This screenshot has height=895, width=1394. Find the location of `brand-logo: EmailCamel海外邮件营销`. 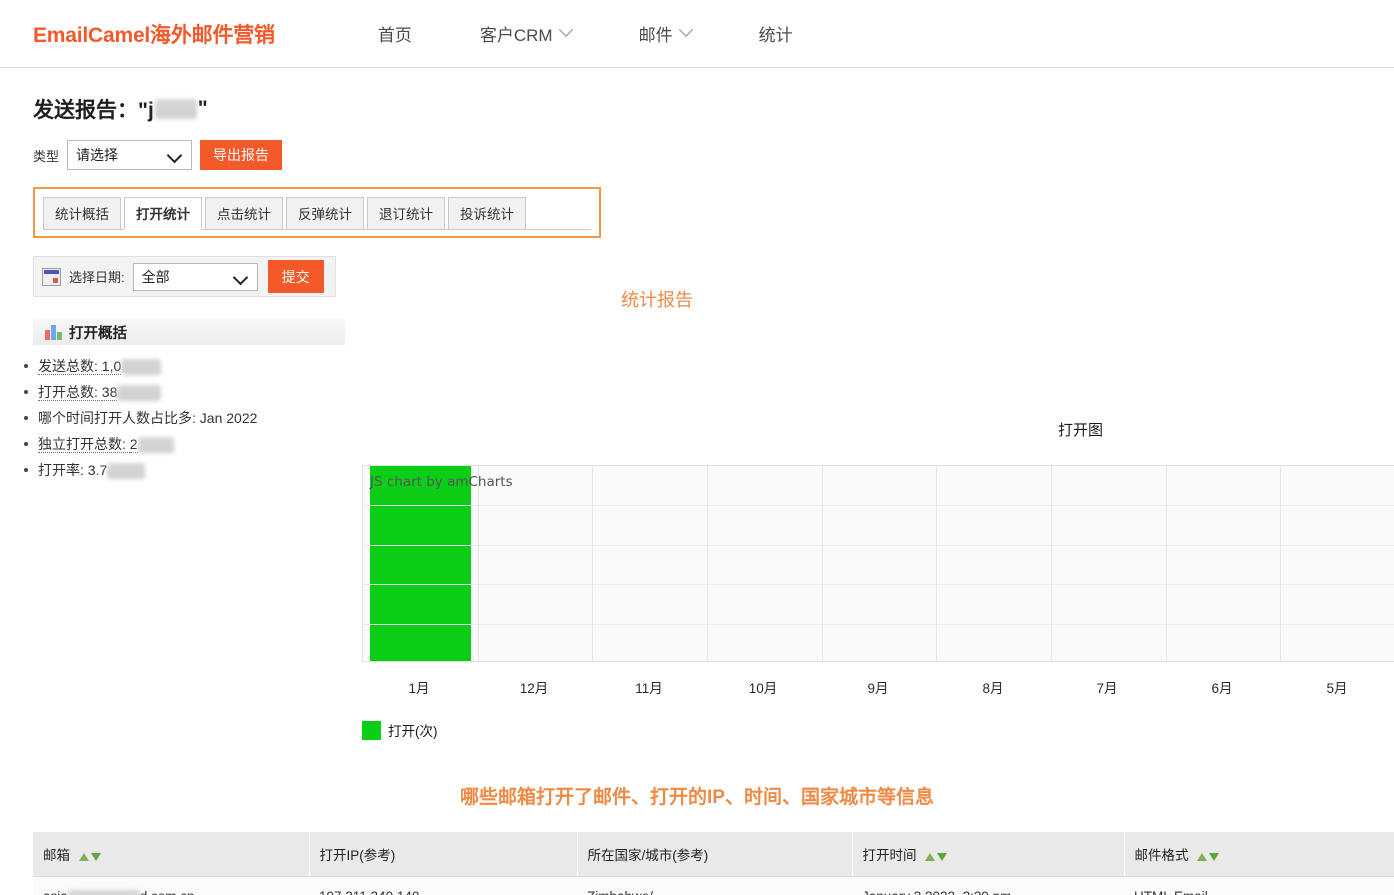

brand-logo: EmailCamel海外邮件营销 is located at coordinates (154, 34).